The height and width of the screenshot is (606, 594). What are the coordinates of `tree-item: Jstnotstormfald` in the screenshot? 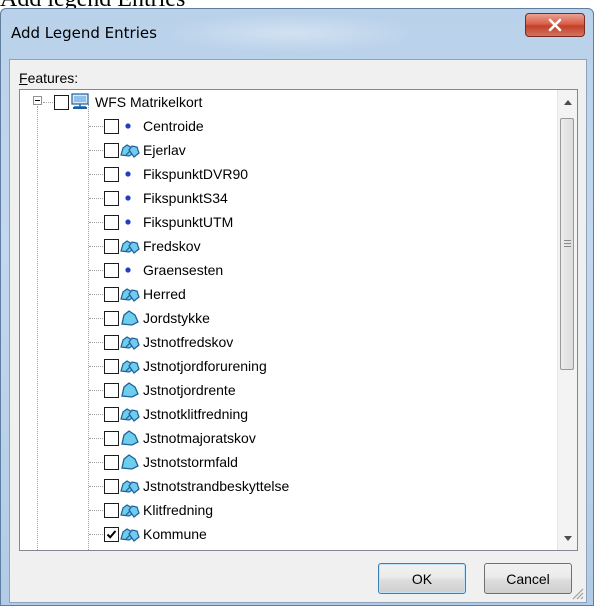 It's located at (288, 462).